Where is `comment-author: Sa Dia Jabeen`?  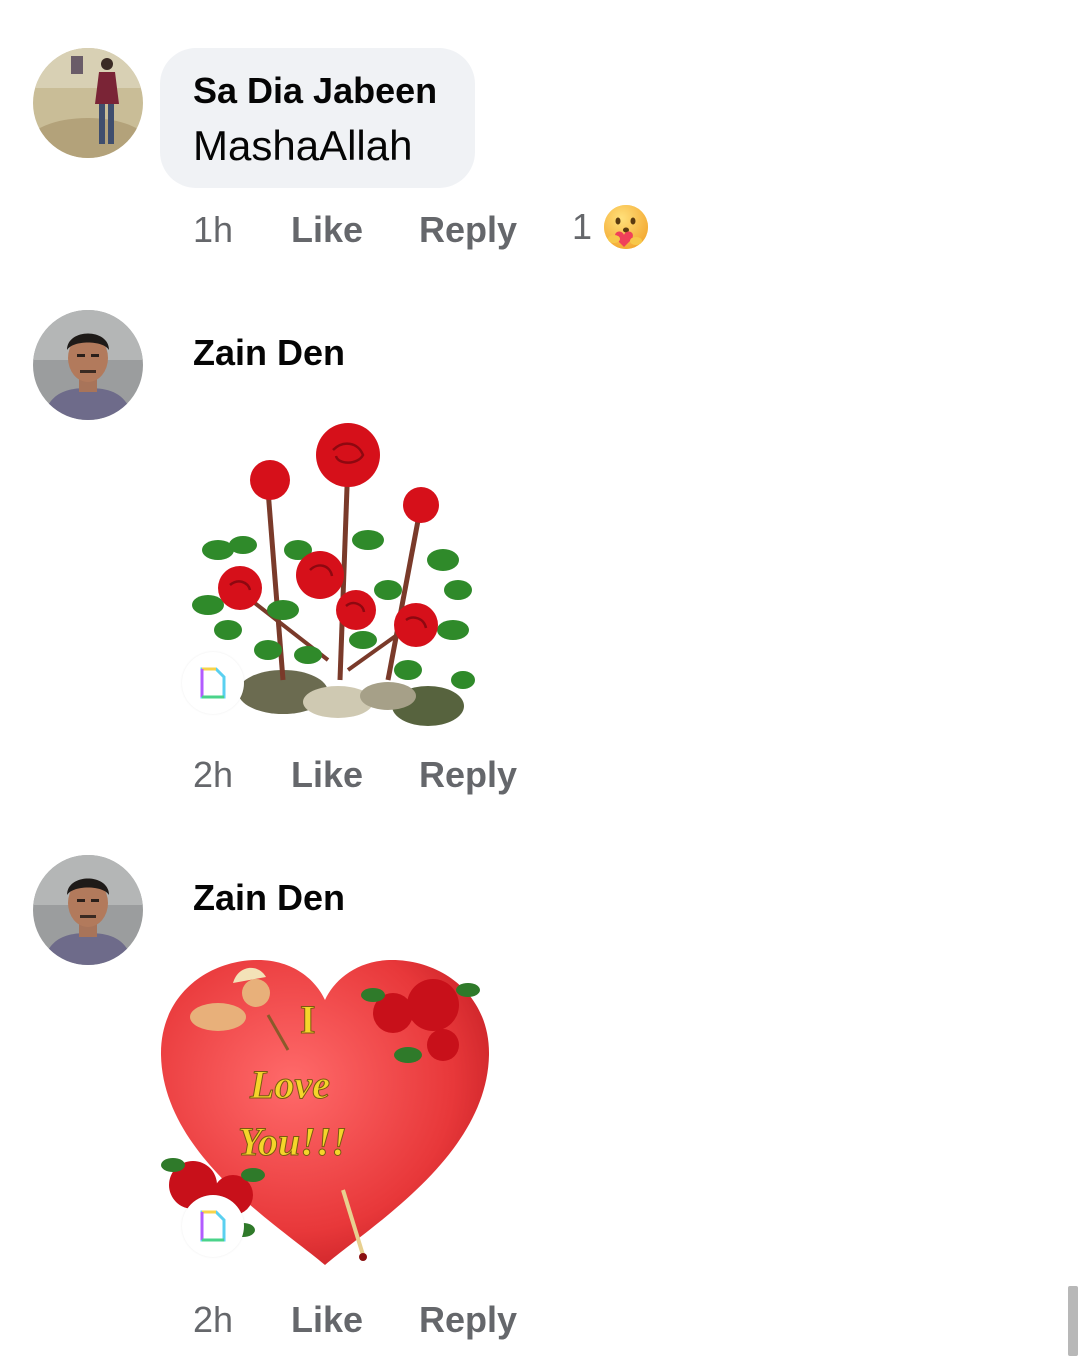 comment-author: Sa Dia Jabeen is located at coordinates (315, 91).